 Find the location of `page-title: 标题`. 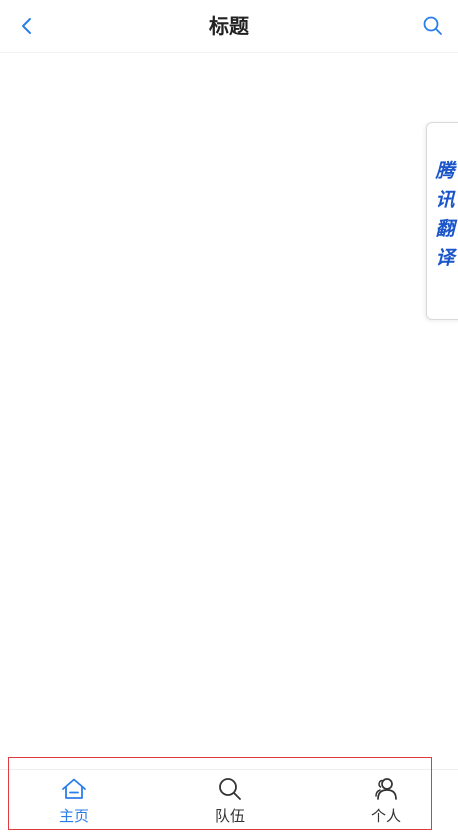

page-title: 标题 is located at coordinates (229, 26).